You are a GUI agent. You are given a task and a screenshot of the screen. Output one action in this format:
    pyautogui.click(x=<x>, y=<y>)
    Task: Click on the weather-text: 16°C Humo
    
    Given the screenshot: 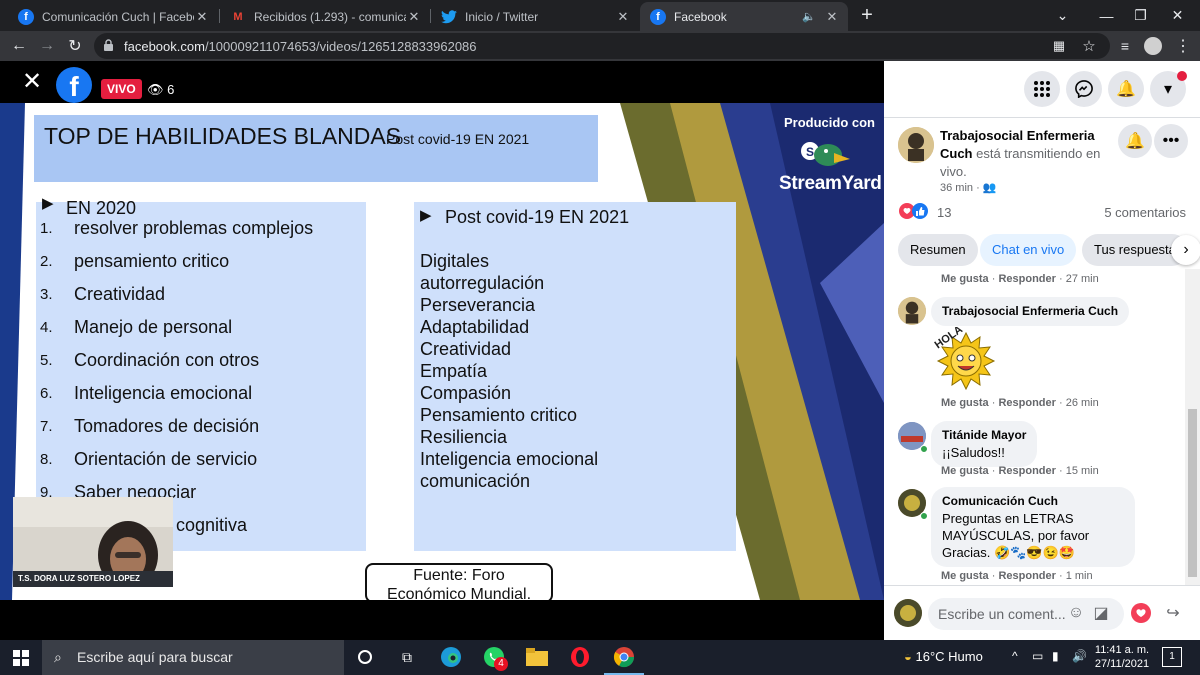 What is the action you would take?
    pyautogui.click(x=949, y=656)
    